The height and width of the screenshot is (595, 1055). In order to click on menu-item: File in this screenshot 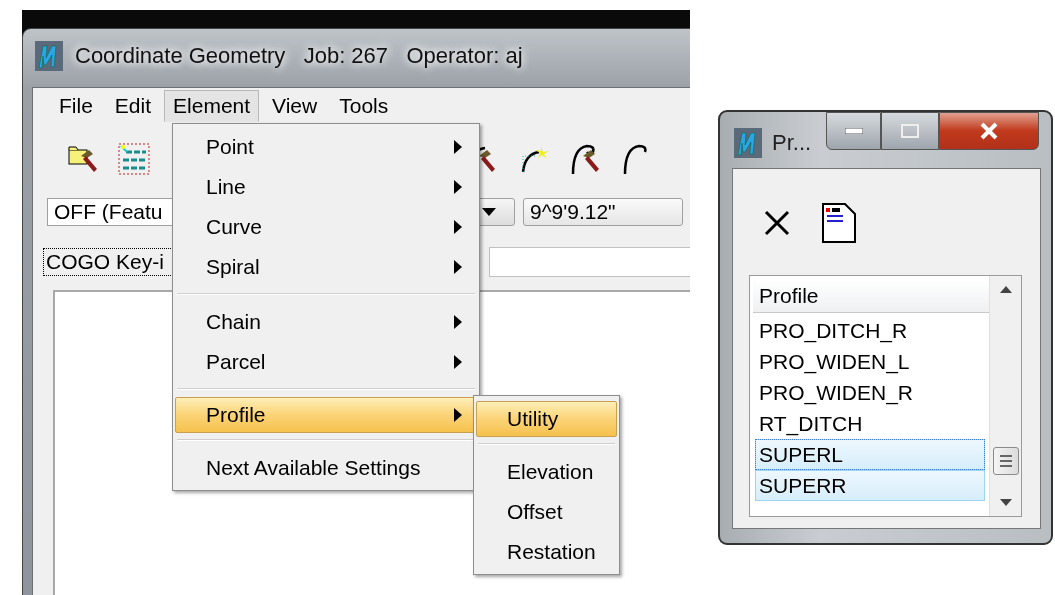, I will do `click(76, 106)`.